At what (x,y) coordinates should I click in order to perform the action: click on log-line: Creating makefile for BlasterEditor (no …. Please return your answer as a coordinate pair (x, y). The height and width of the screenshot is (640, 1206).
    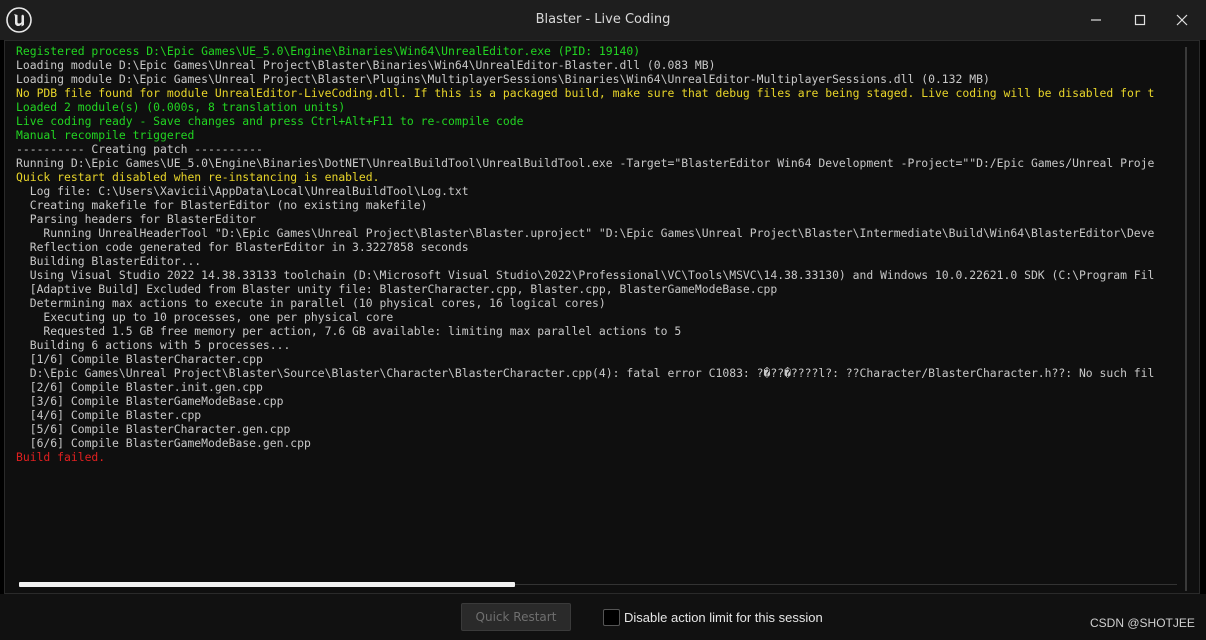
    Looking at the image, I should click on (222, 205).